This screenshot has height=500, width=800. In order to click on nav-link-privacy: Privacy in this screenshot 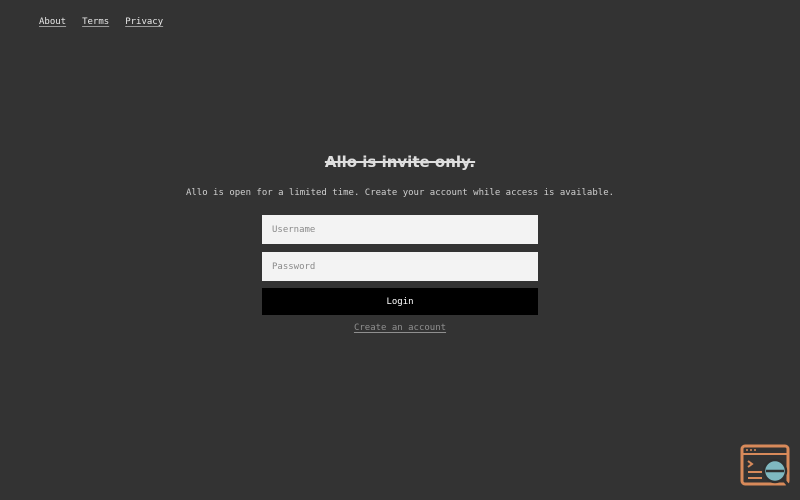, I will do `click(144, 22)`.